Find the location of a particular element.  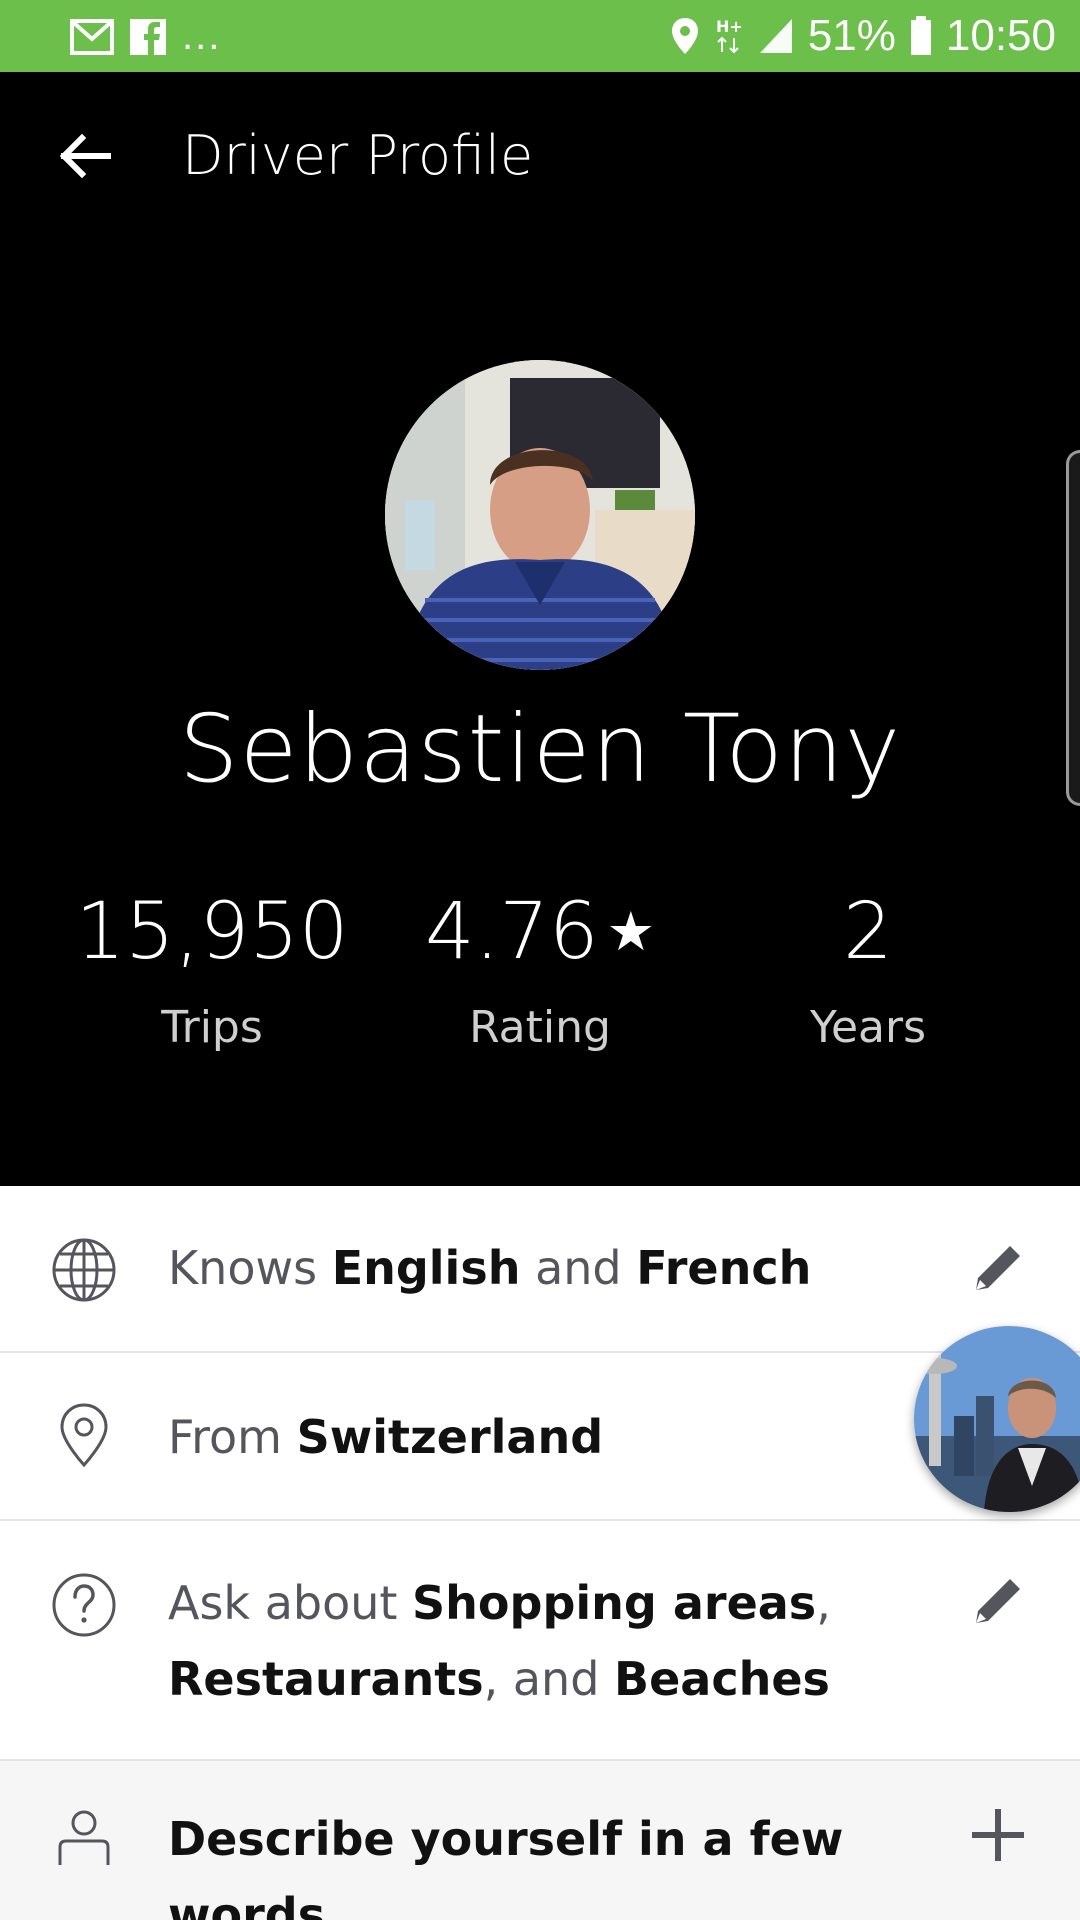

back-button is located at coordinates (84, 156).